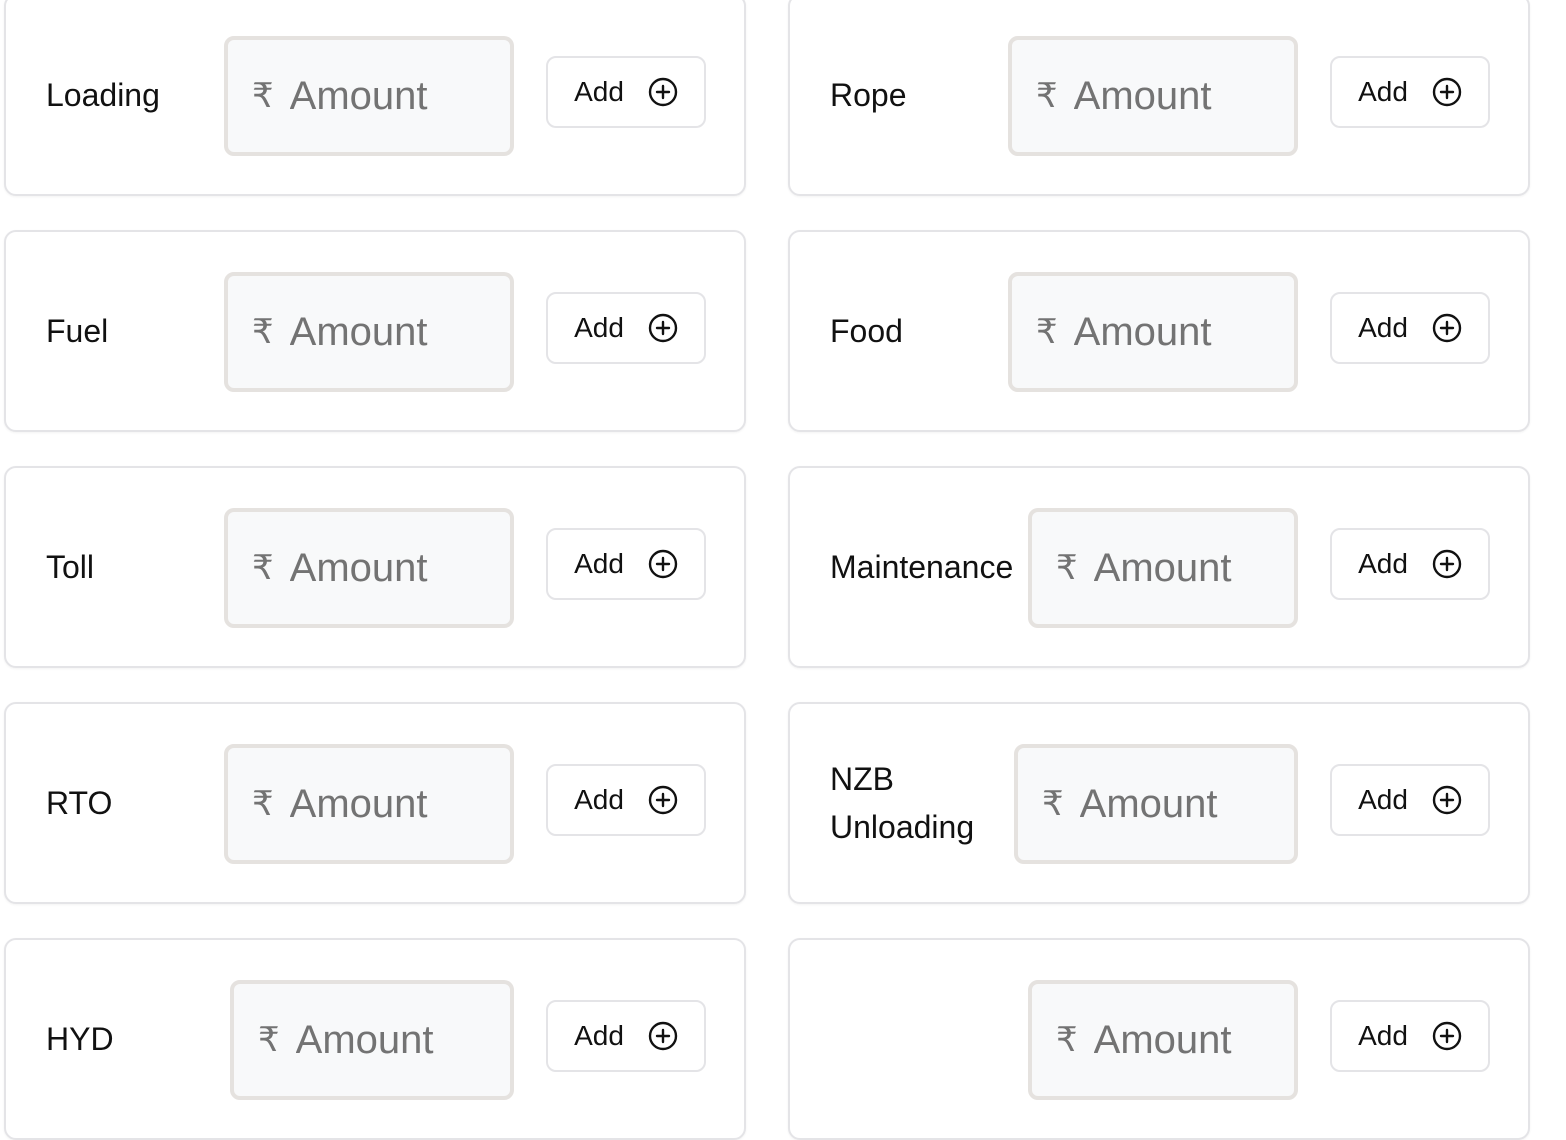 The width and height of the screenshot is (1566, 1140). I want to click on expense-card-rope: Rope ₹ Add, so click(1159, 98).